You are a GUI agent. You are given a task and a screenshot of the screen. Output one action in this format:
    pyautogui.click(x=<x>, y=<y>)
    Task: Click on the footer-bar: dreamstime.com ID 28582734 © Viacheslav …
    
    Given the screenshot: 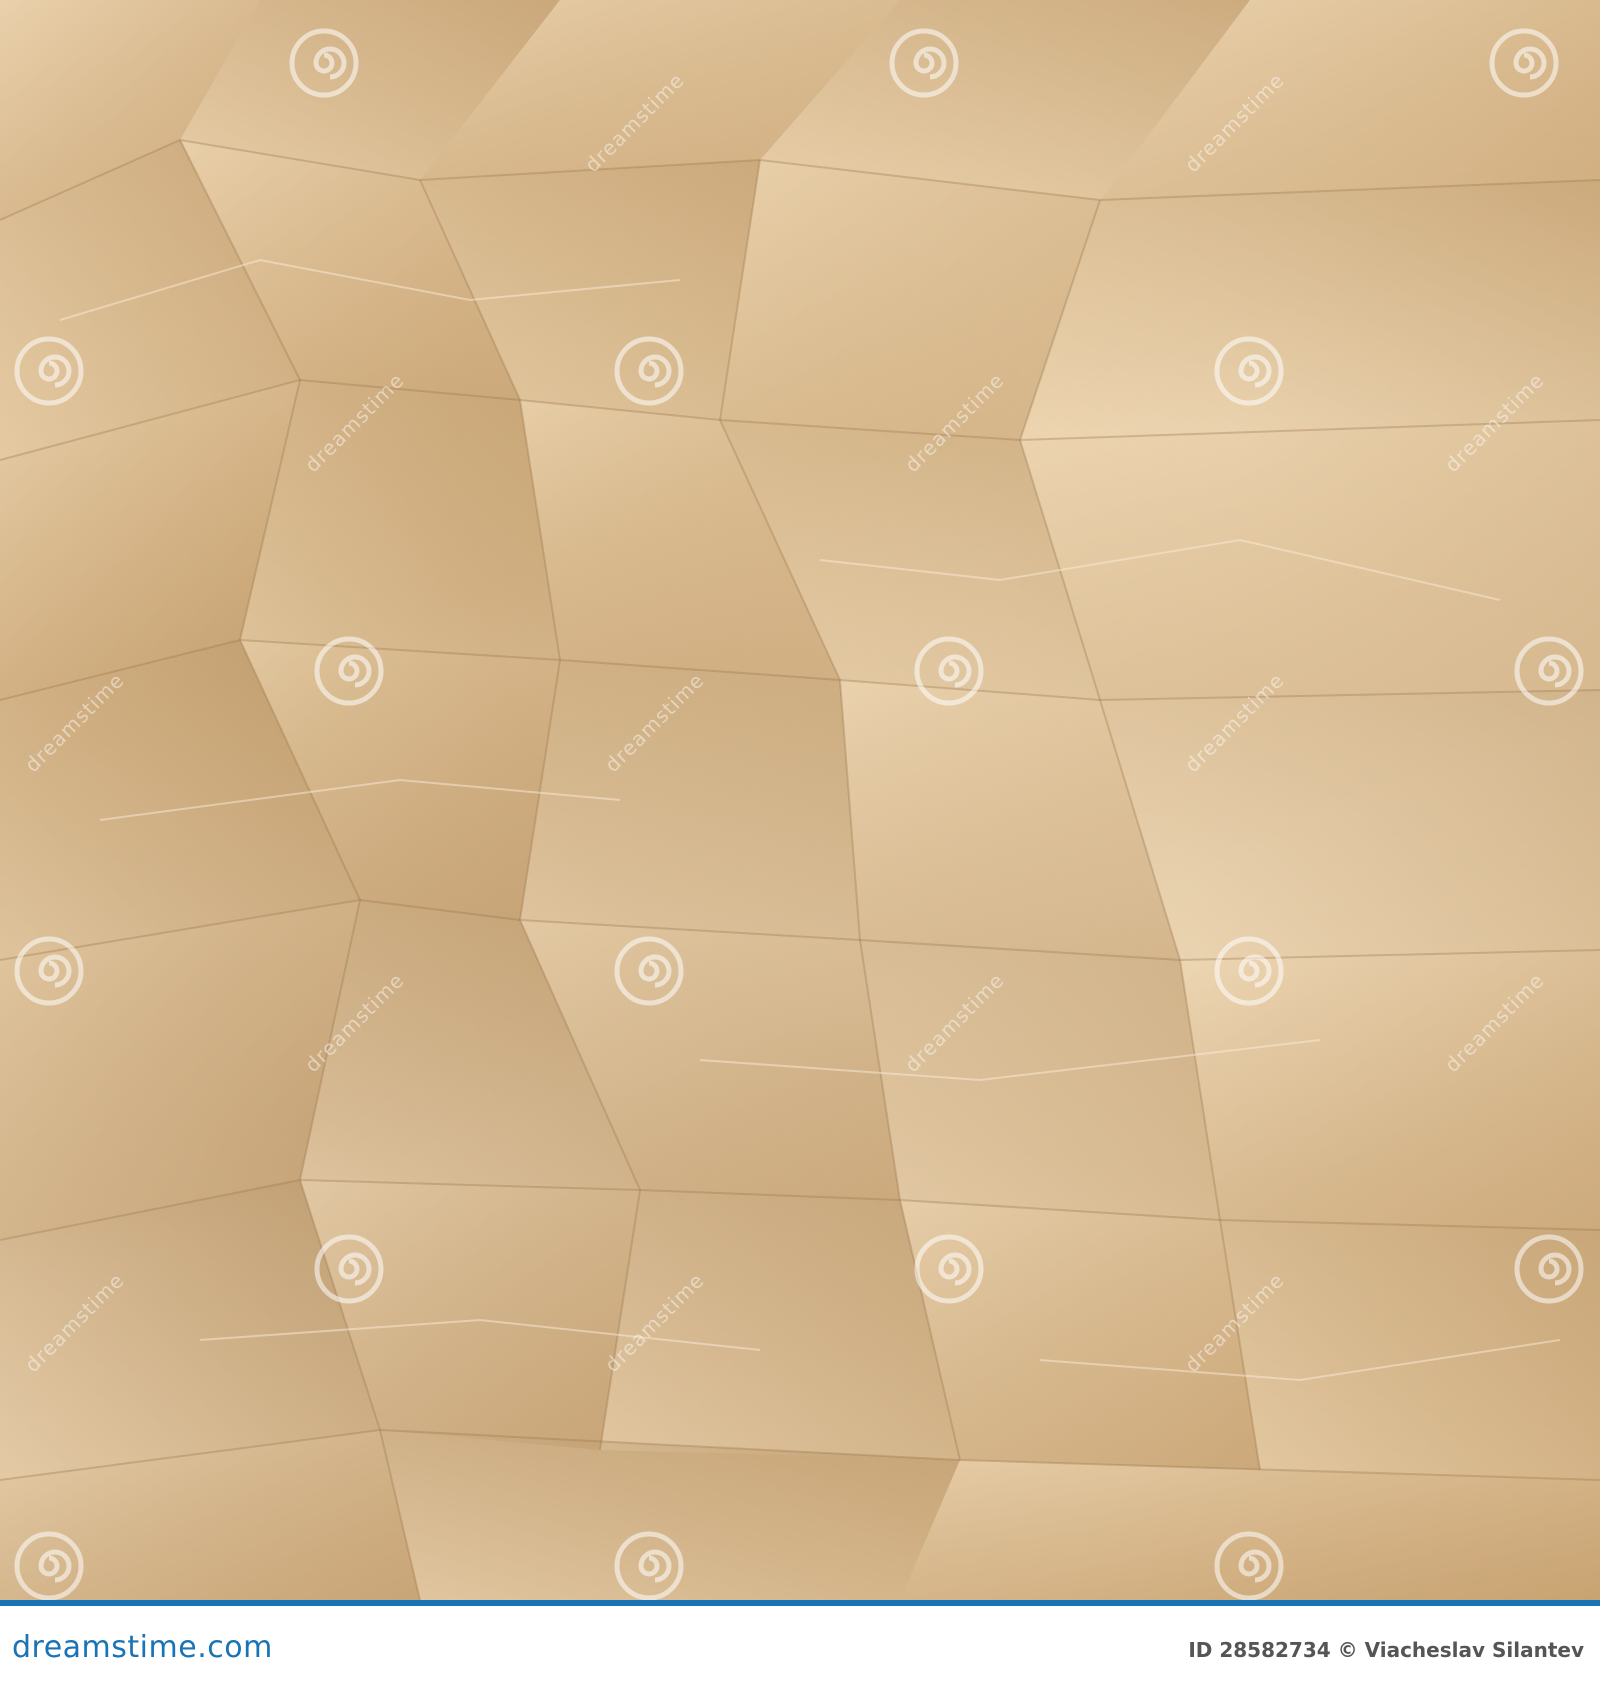 What is the action you would take?
    pyautogui.click(x=800, y=1645)
    